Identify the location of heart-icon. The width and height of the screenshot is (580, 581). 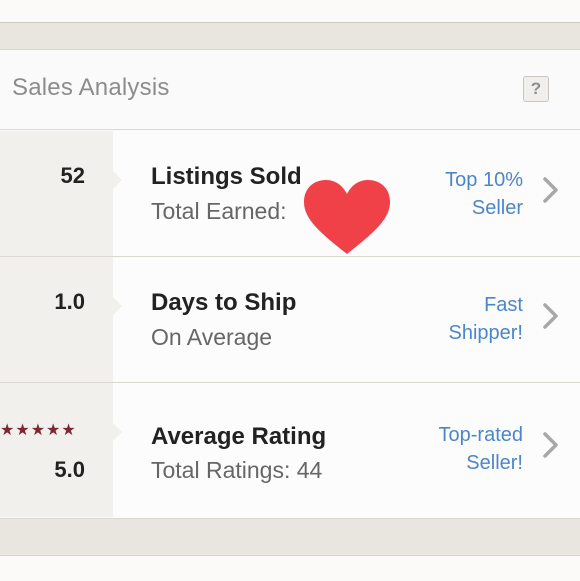
(347, 217).